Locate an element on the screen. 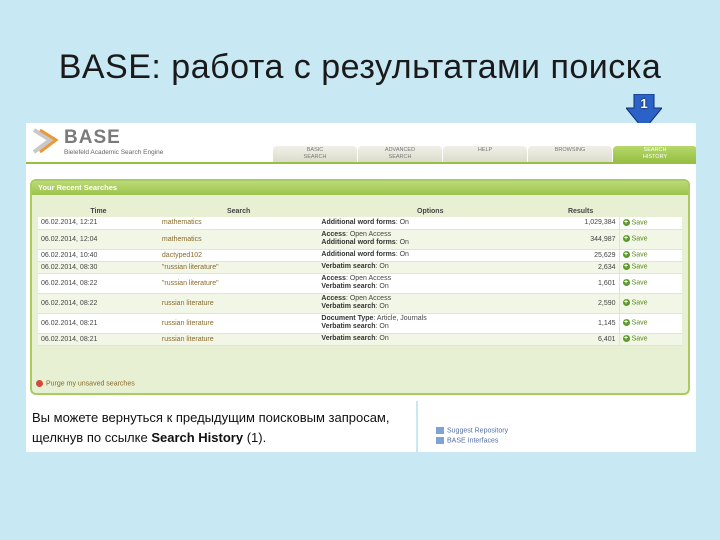  base-logo: BASE Bielefeld Academic Search Engine is located at coordinates (117, 143).